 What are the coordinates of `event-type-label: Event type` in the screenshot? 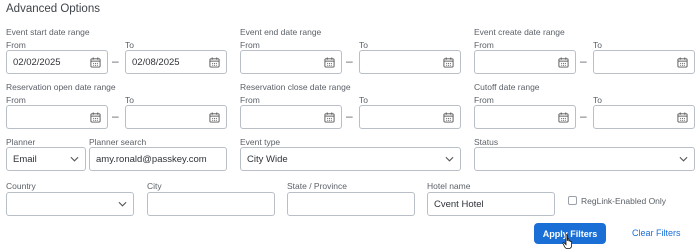 It's located at (260, 142).